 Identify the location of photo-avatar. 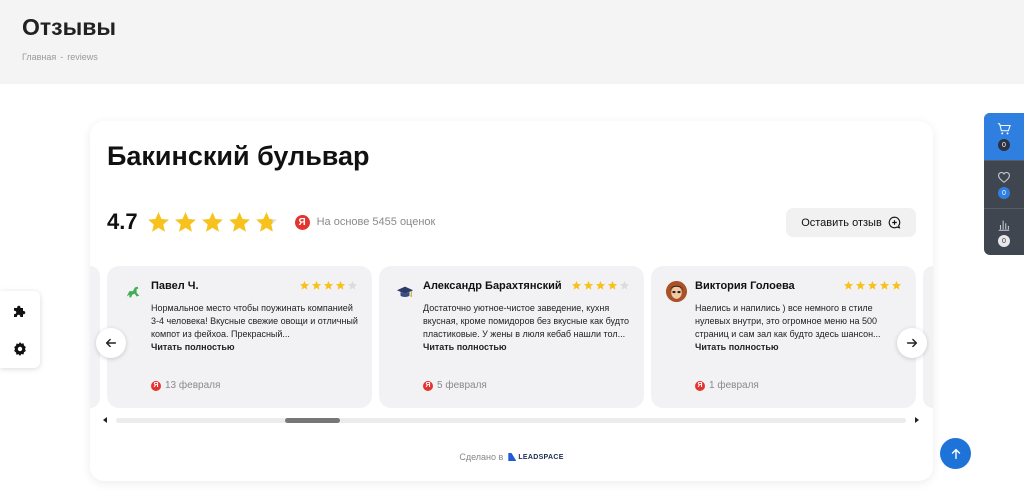
(676, 291).